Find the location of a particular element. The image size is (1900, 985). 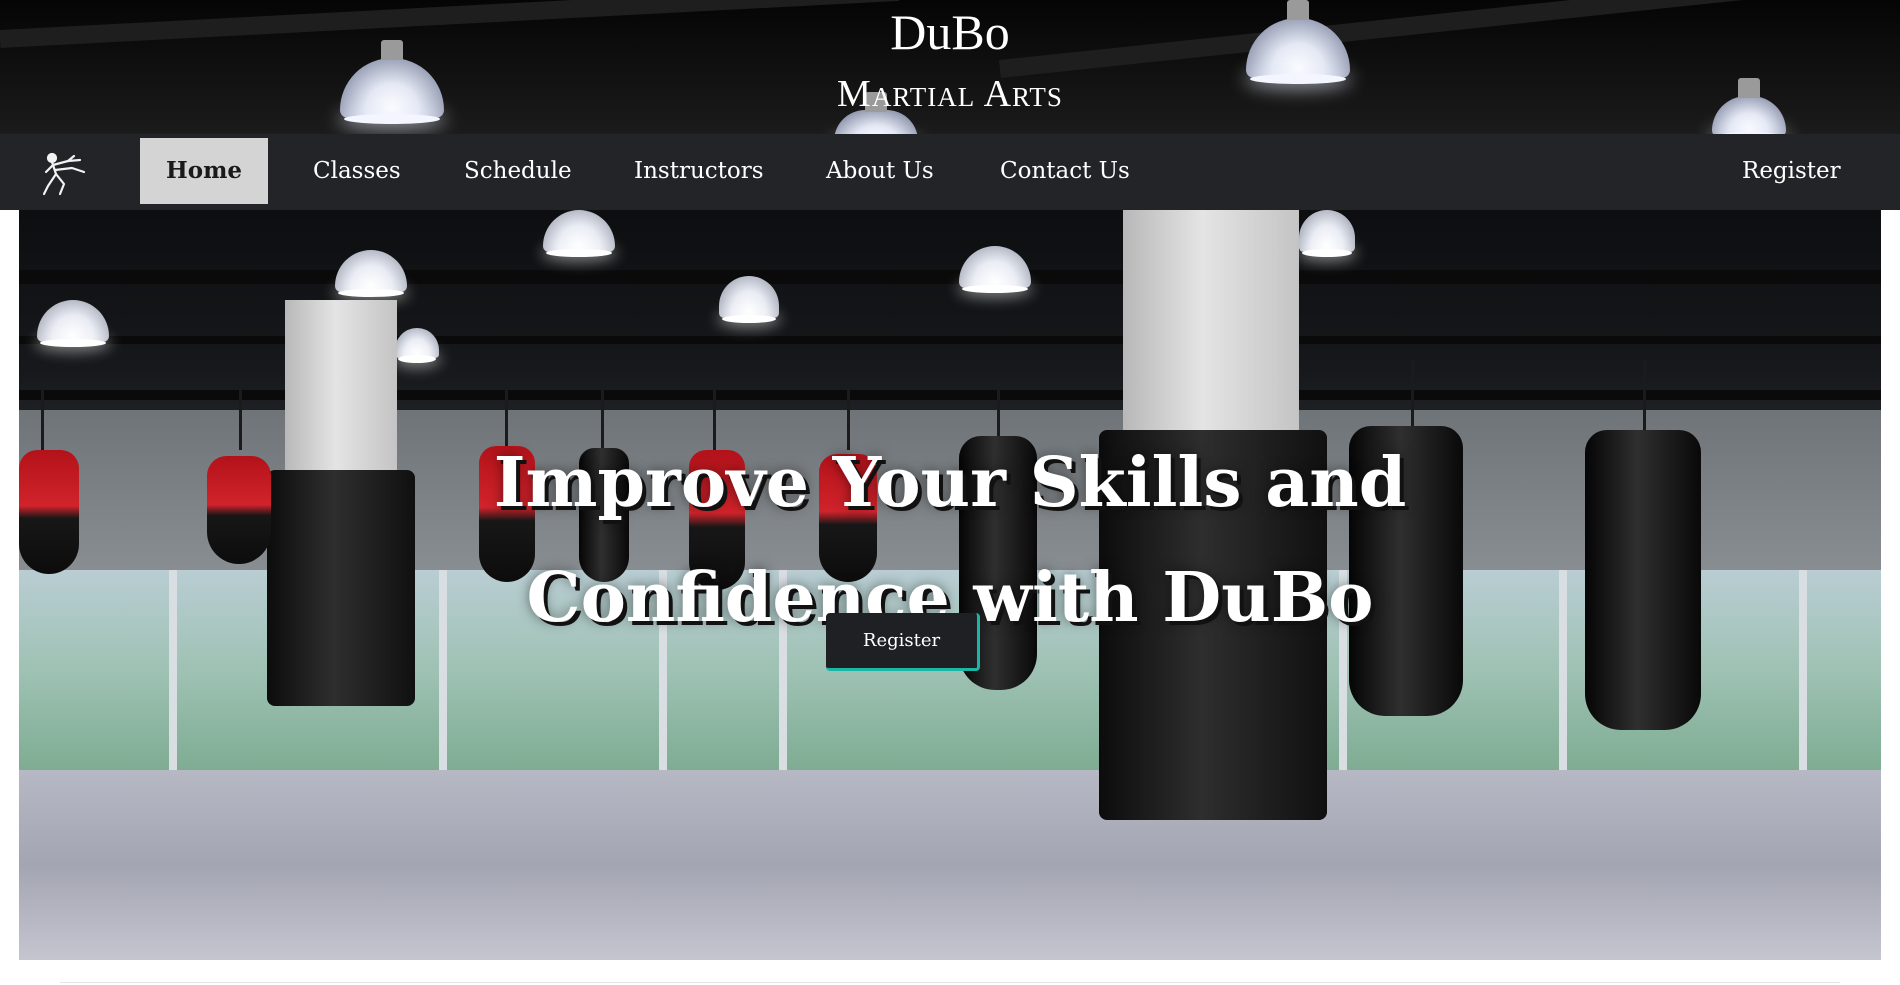

nav-schedule: Schedule is located at coordinates (518, 171).